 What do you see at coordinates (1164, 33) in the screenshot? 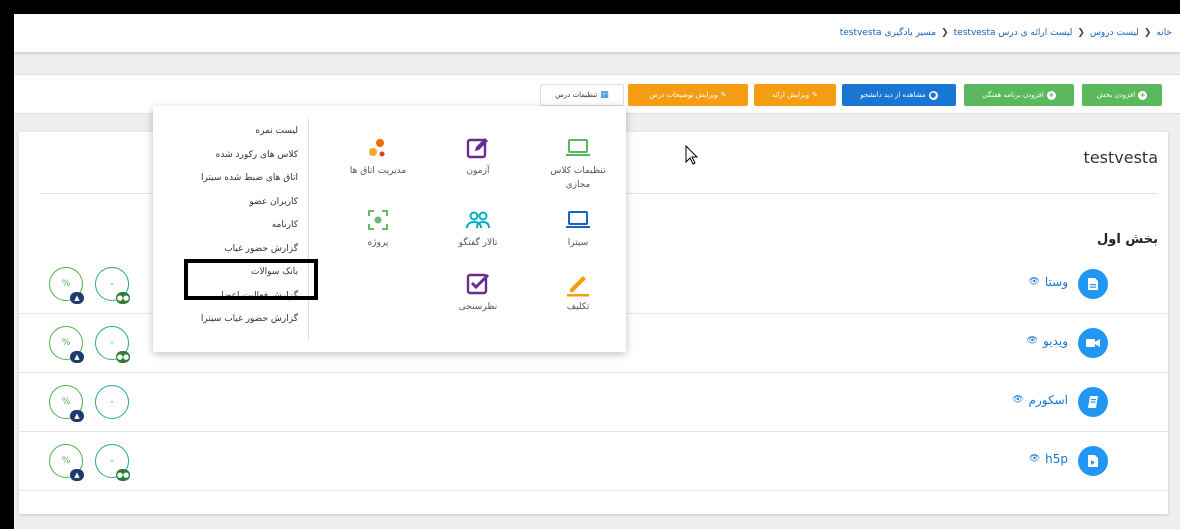
I see `breadcrumb-home: خانه` at bounding box center [1164, 33].